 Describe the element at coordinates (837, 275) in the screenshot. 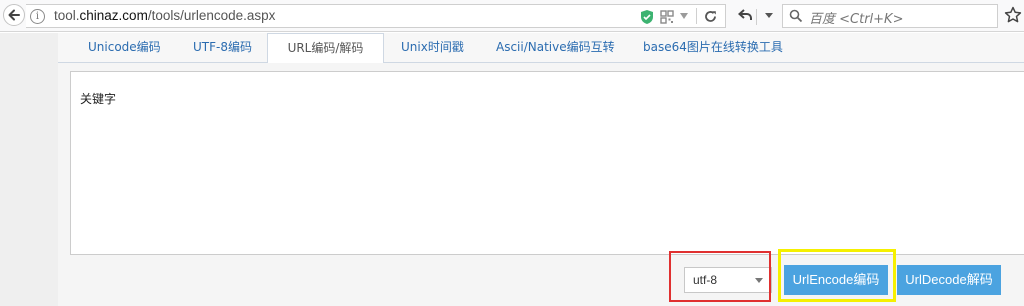

I see `highlight-box-encode` at that location.